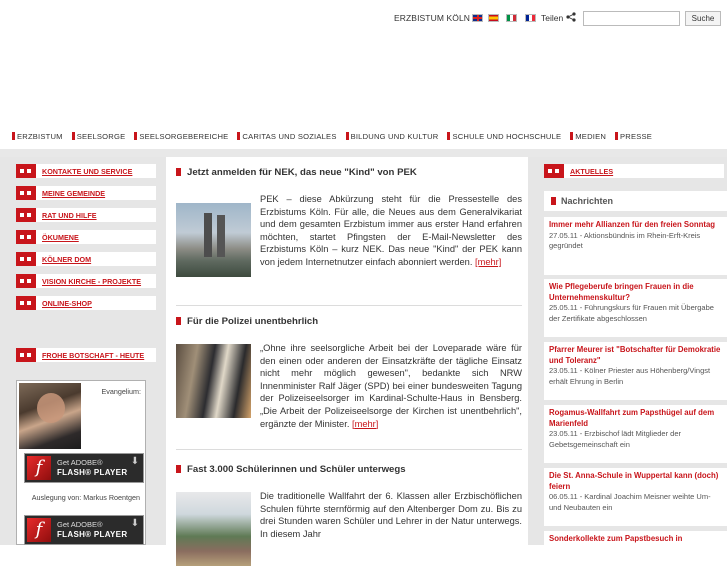  What do you see at coordinates (181, 136) in the screenshot?
I see `nav-item-seelsorgebereiche: SEELSORGEBEREICHE` at bounding box center [181, 136].